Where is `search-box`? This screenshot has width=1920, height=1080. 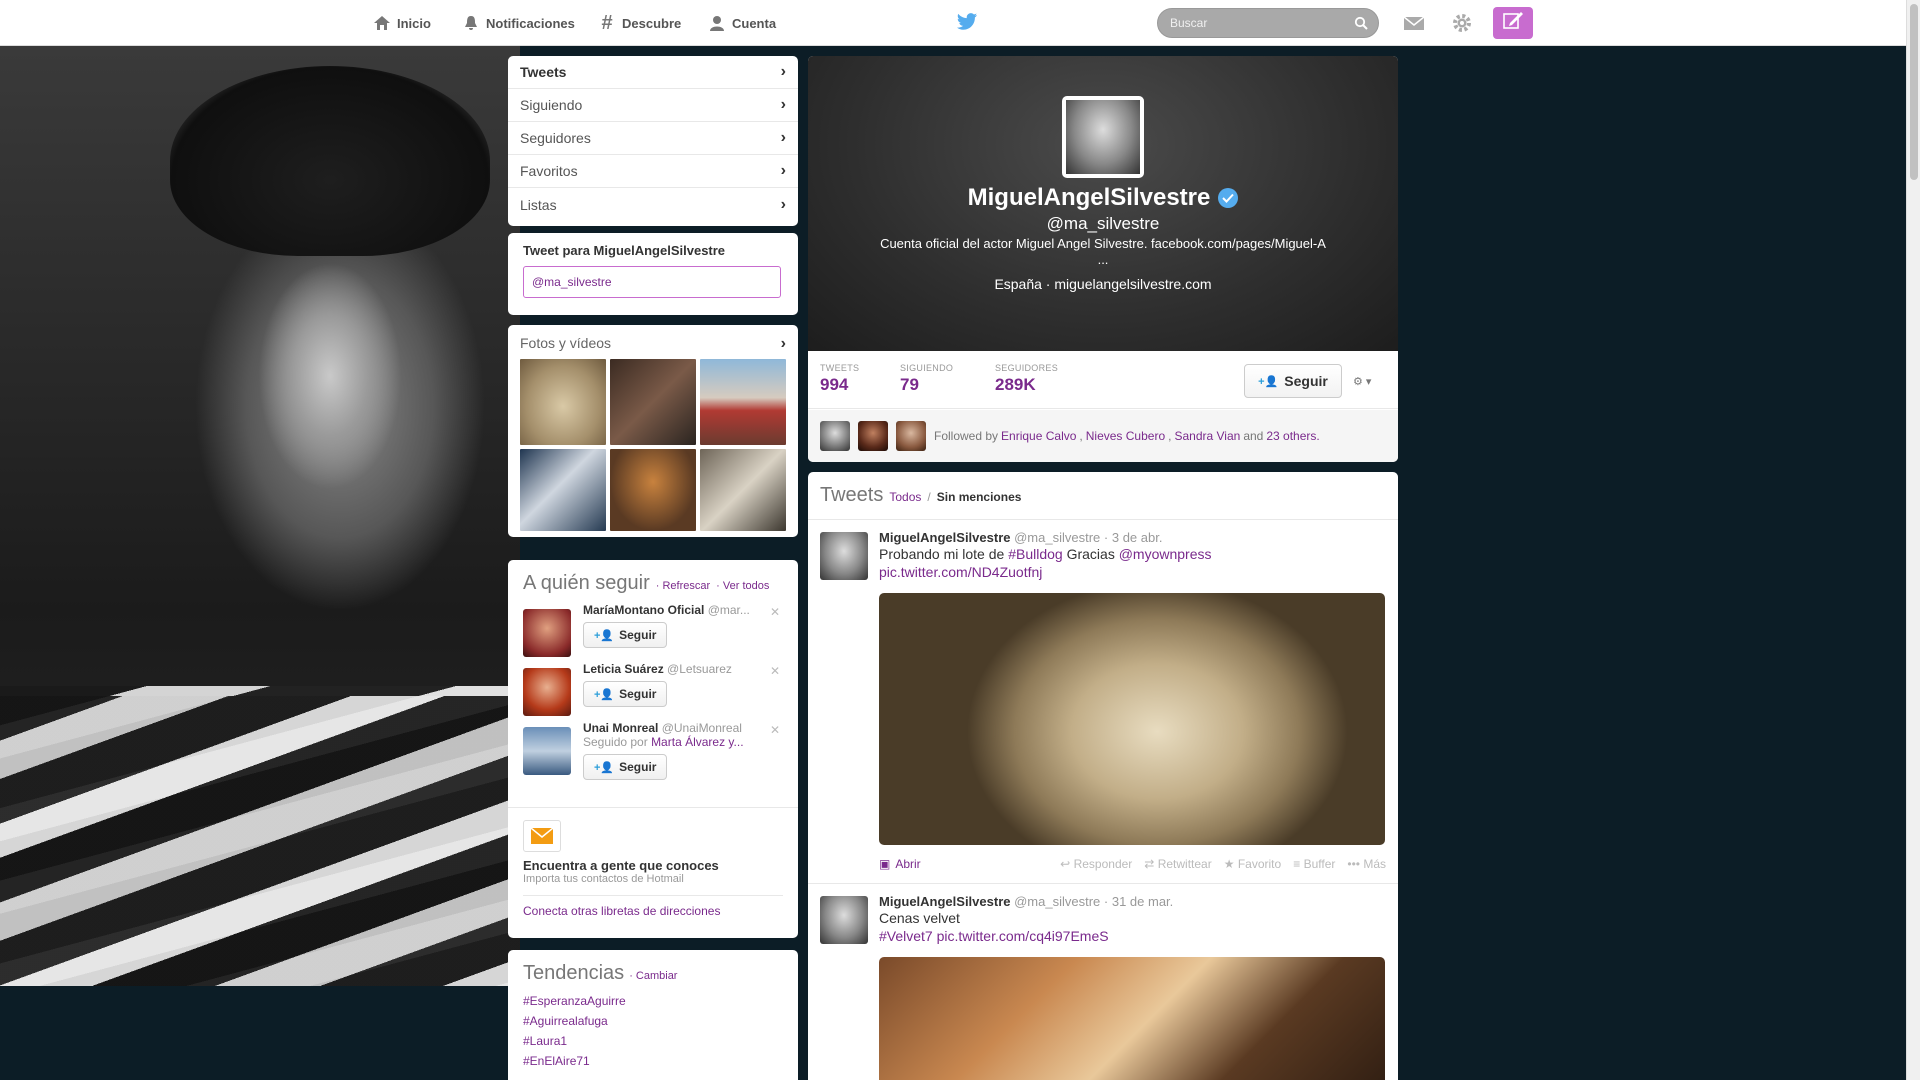 search-box is located at coordinates (1268, 23).